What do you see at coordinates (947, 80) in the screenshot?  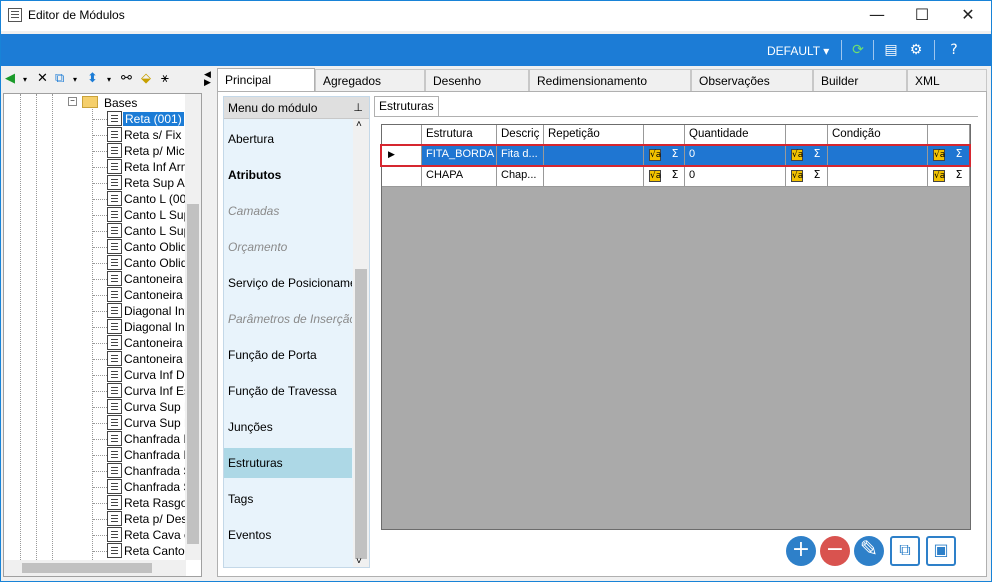 I see `tab-xml: XML` at bounding box center [947, 80].